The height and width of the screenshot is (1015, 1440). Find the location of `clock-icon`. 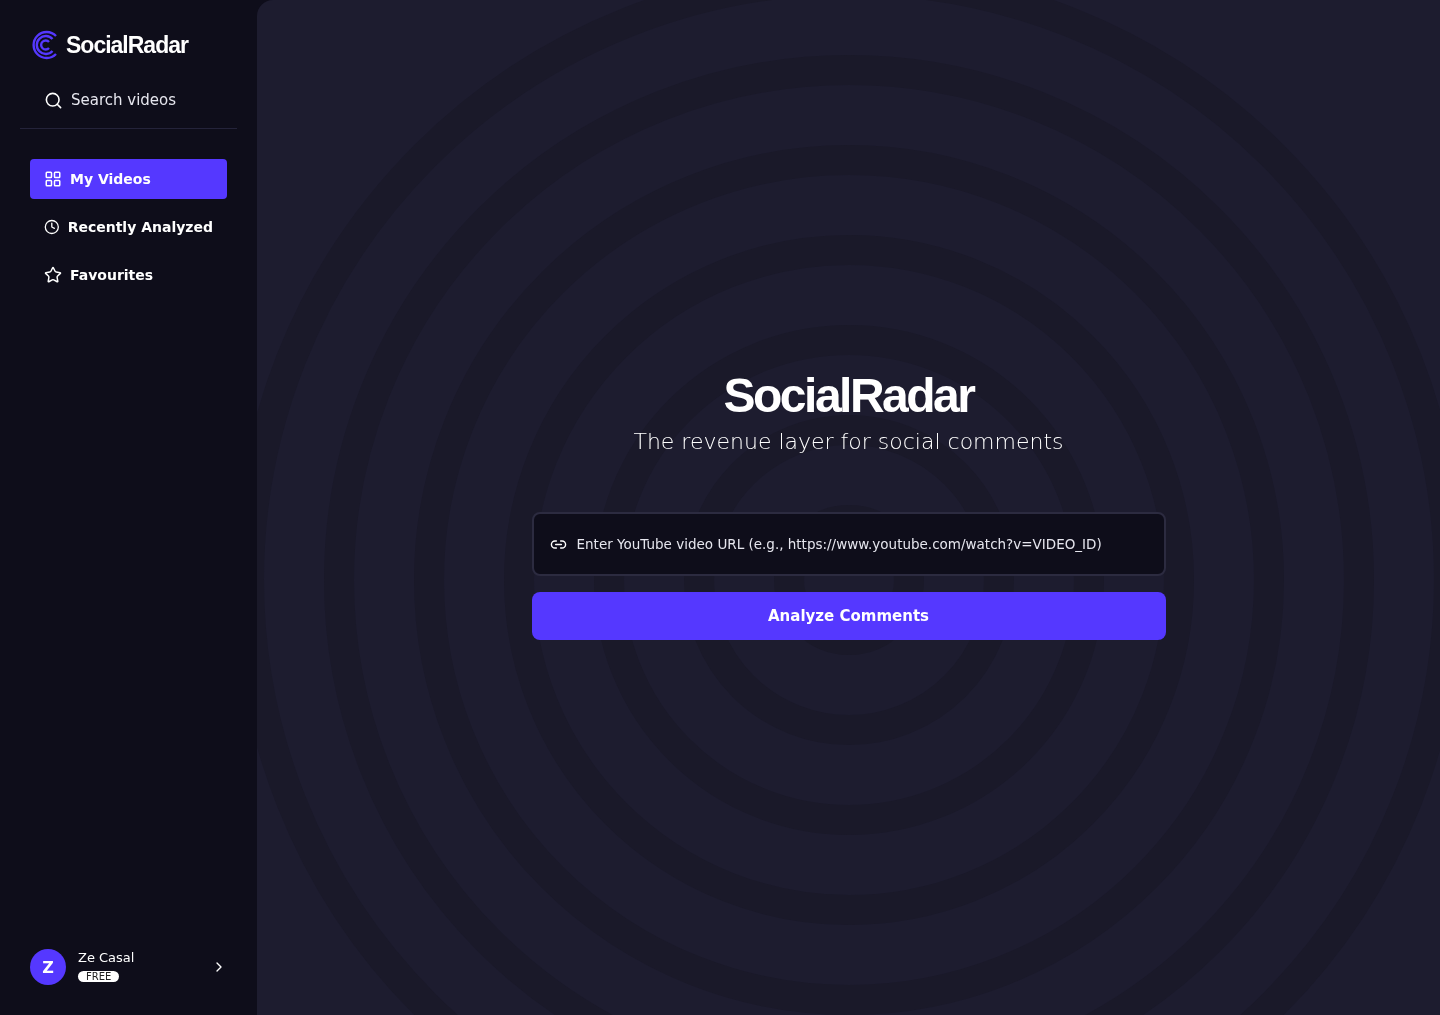

clock-icon is located at coordinates (52, 227).